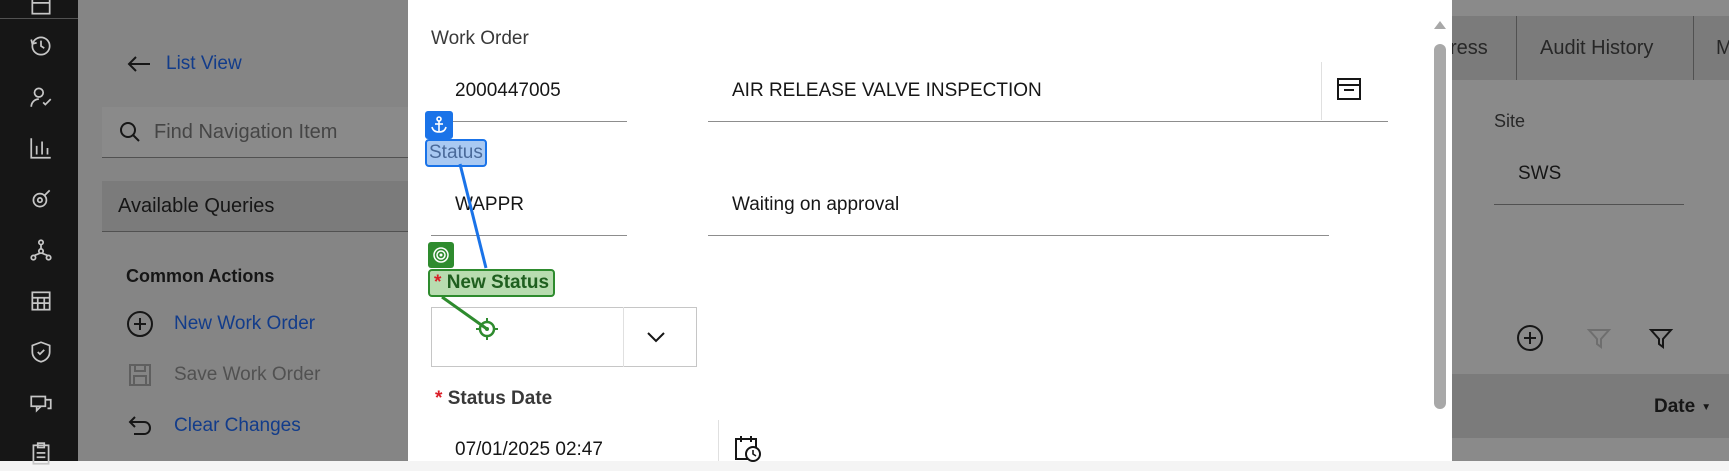  Describe the element at coordinates (718, 440) in the screenshot. I see `date-divider` at that location.